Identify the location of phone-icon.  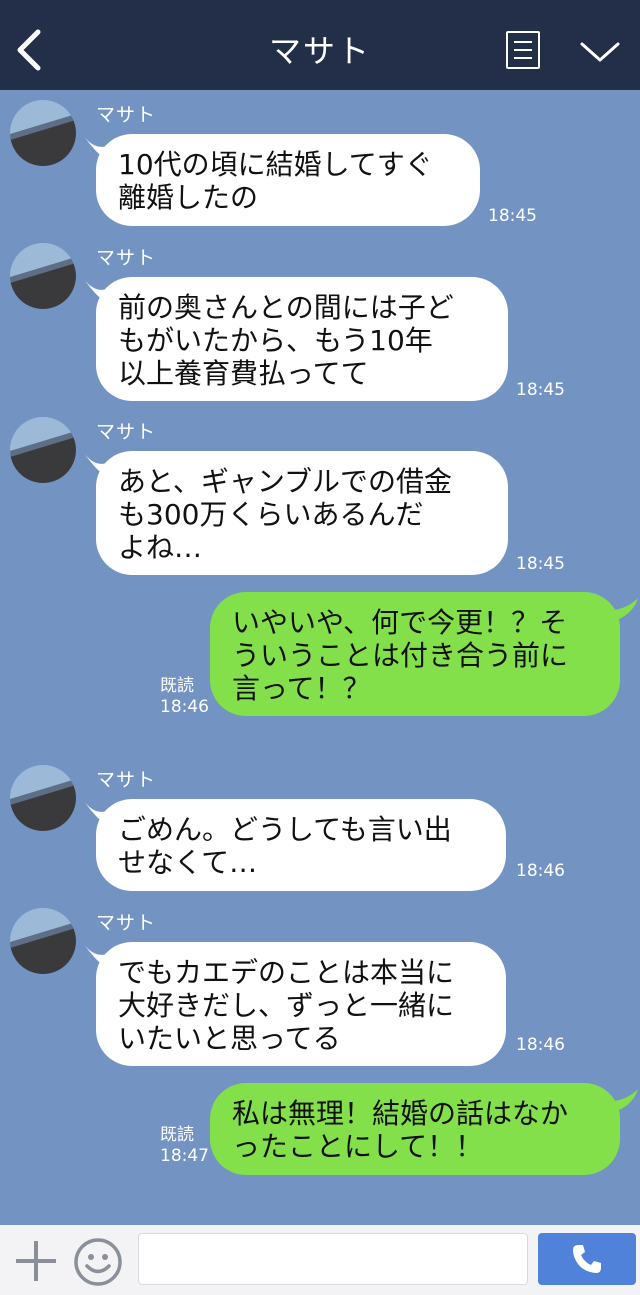
(587, 1259).